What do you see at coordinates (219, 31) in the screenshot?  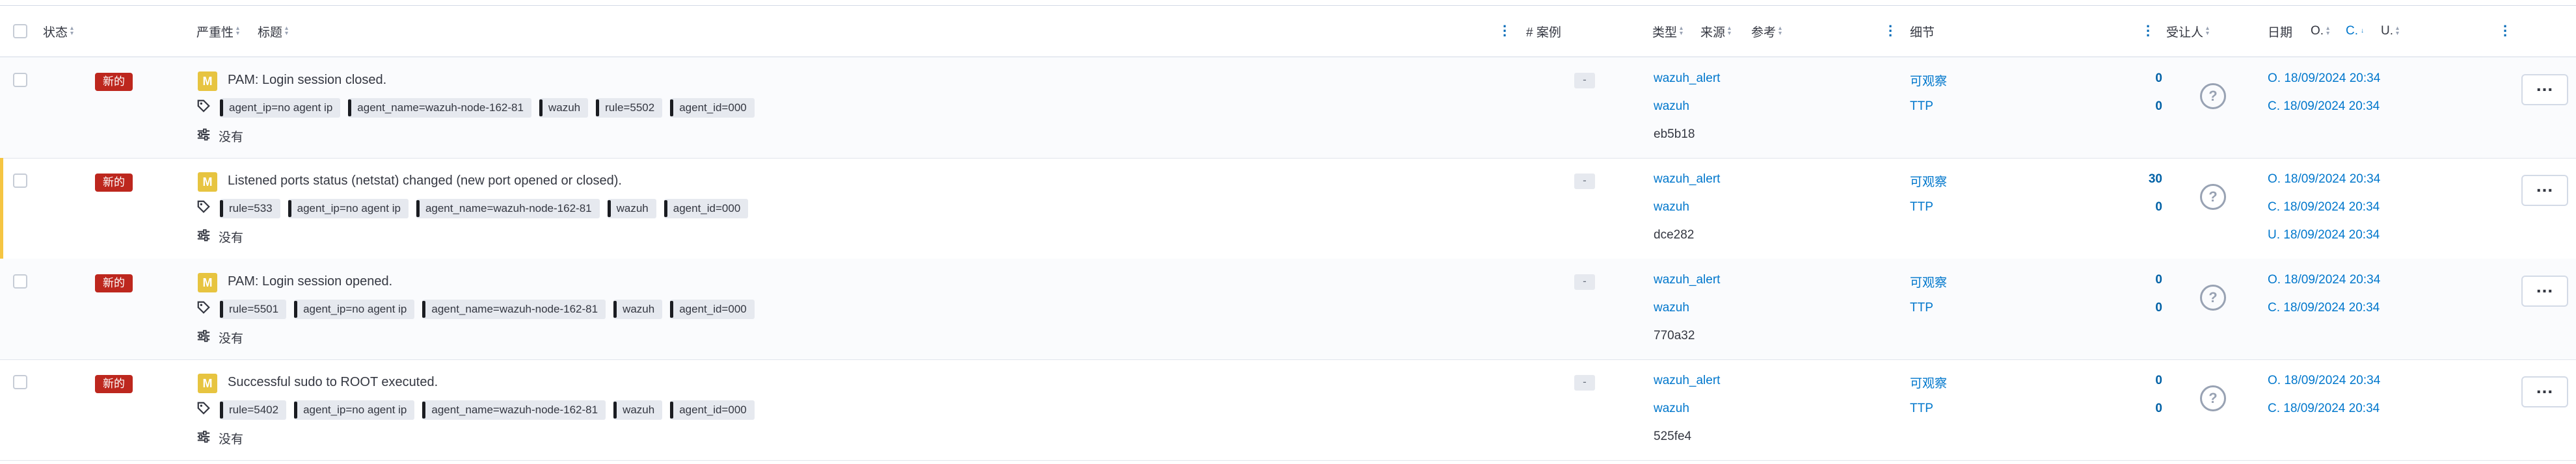 I see `column-severity: 严重性 ▴ ▾` at bounding box center [219, 31].